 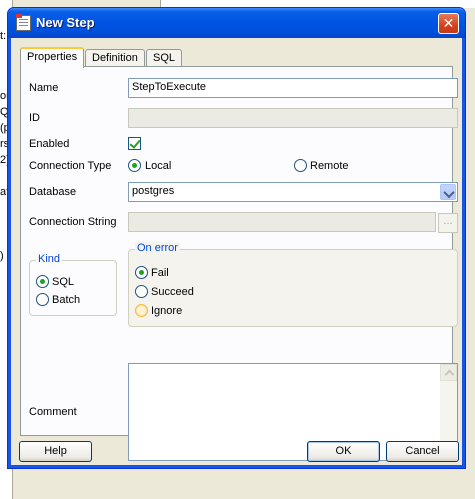 What do you see at coordinates (23, 22) in the screenshot?
I see `document-icon` at bounding box center [23, 22].